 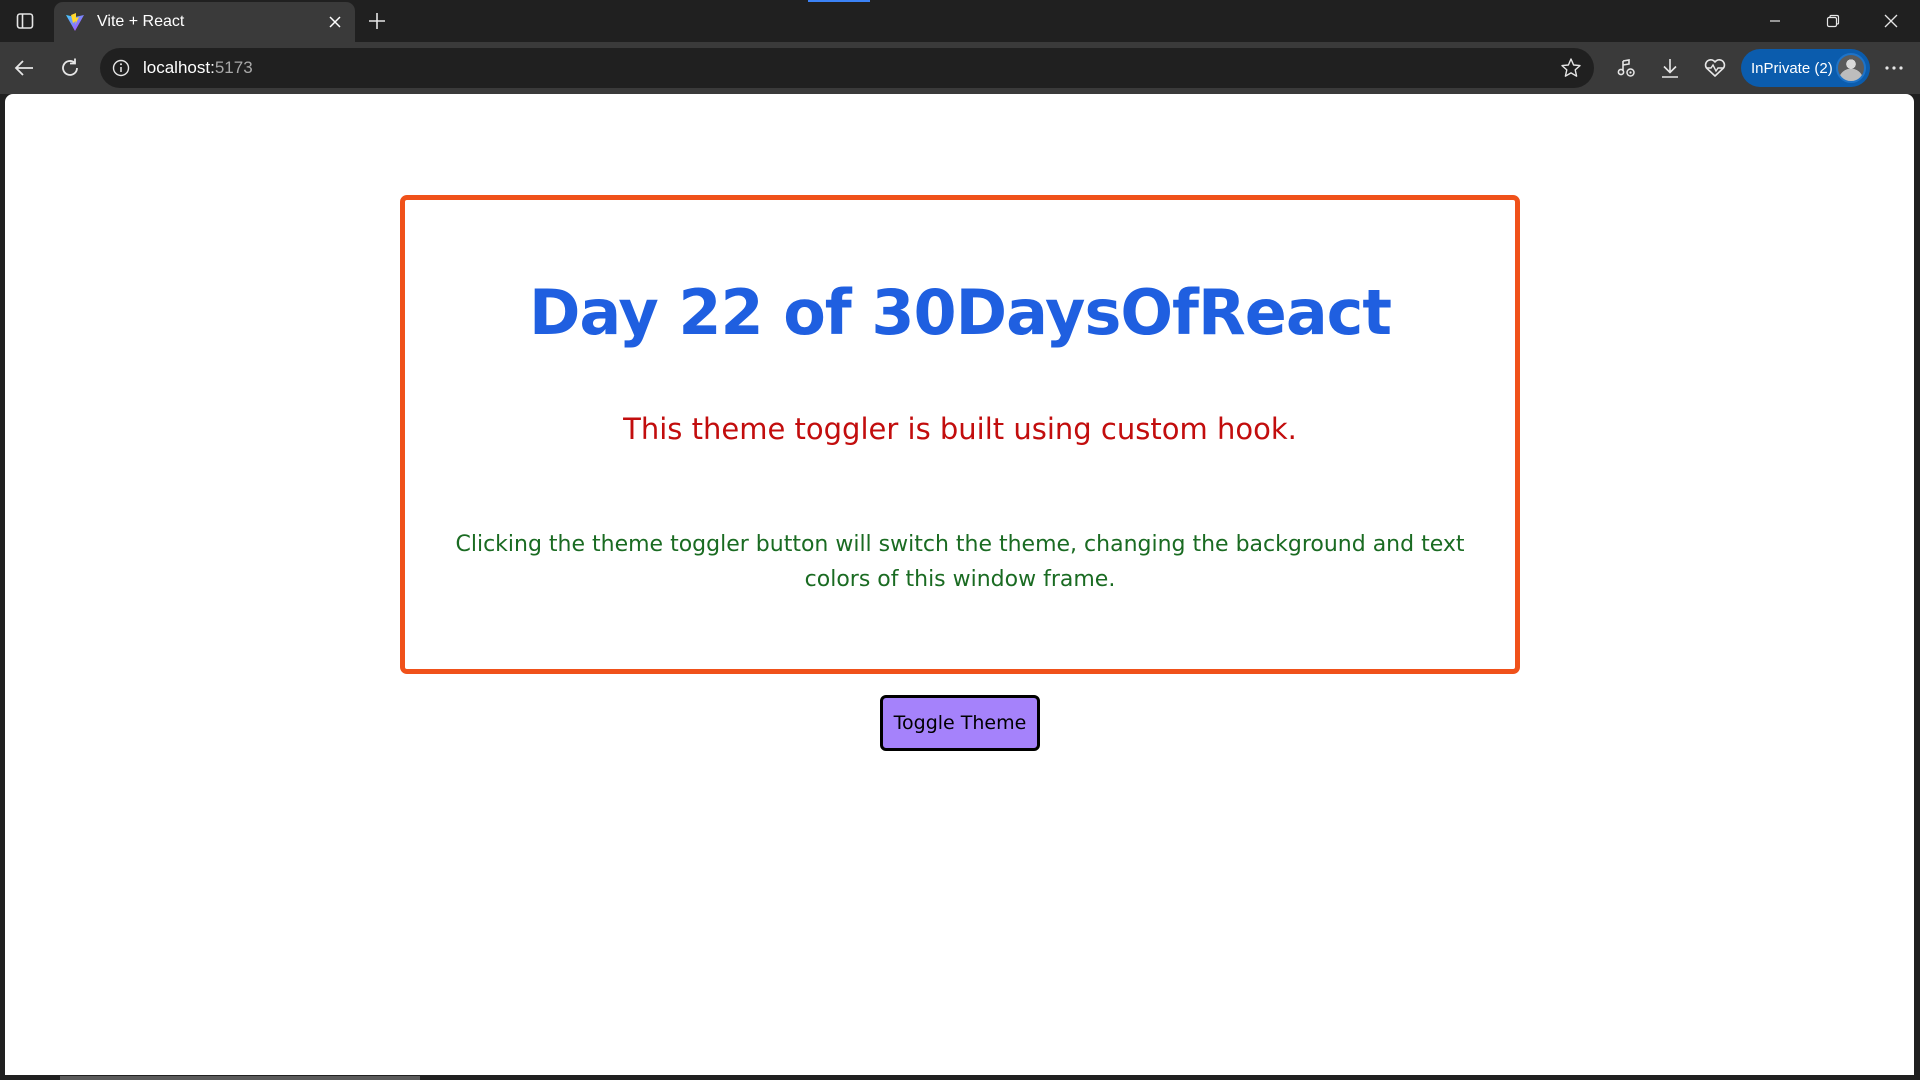 What do you see at coordinates (24, 68) in the screenshot?
I see `back-arrow-icon` at bounding box center [24, 68].